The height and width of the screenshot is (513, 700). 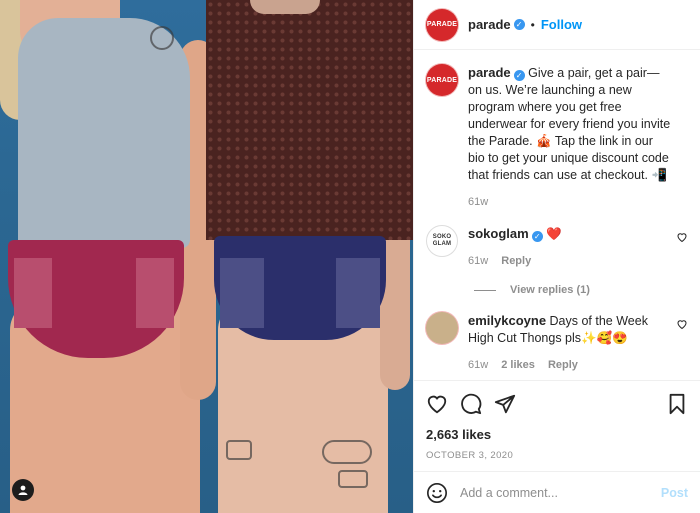 What do you see at coordinates (489, 24) in the screenshot?
I see `author-username: parade` at bounding box center [489, 24].